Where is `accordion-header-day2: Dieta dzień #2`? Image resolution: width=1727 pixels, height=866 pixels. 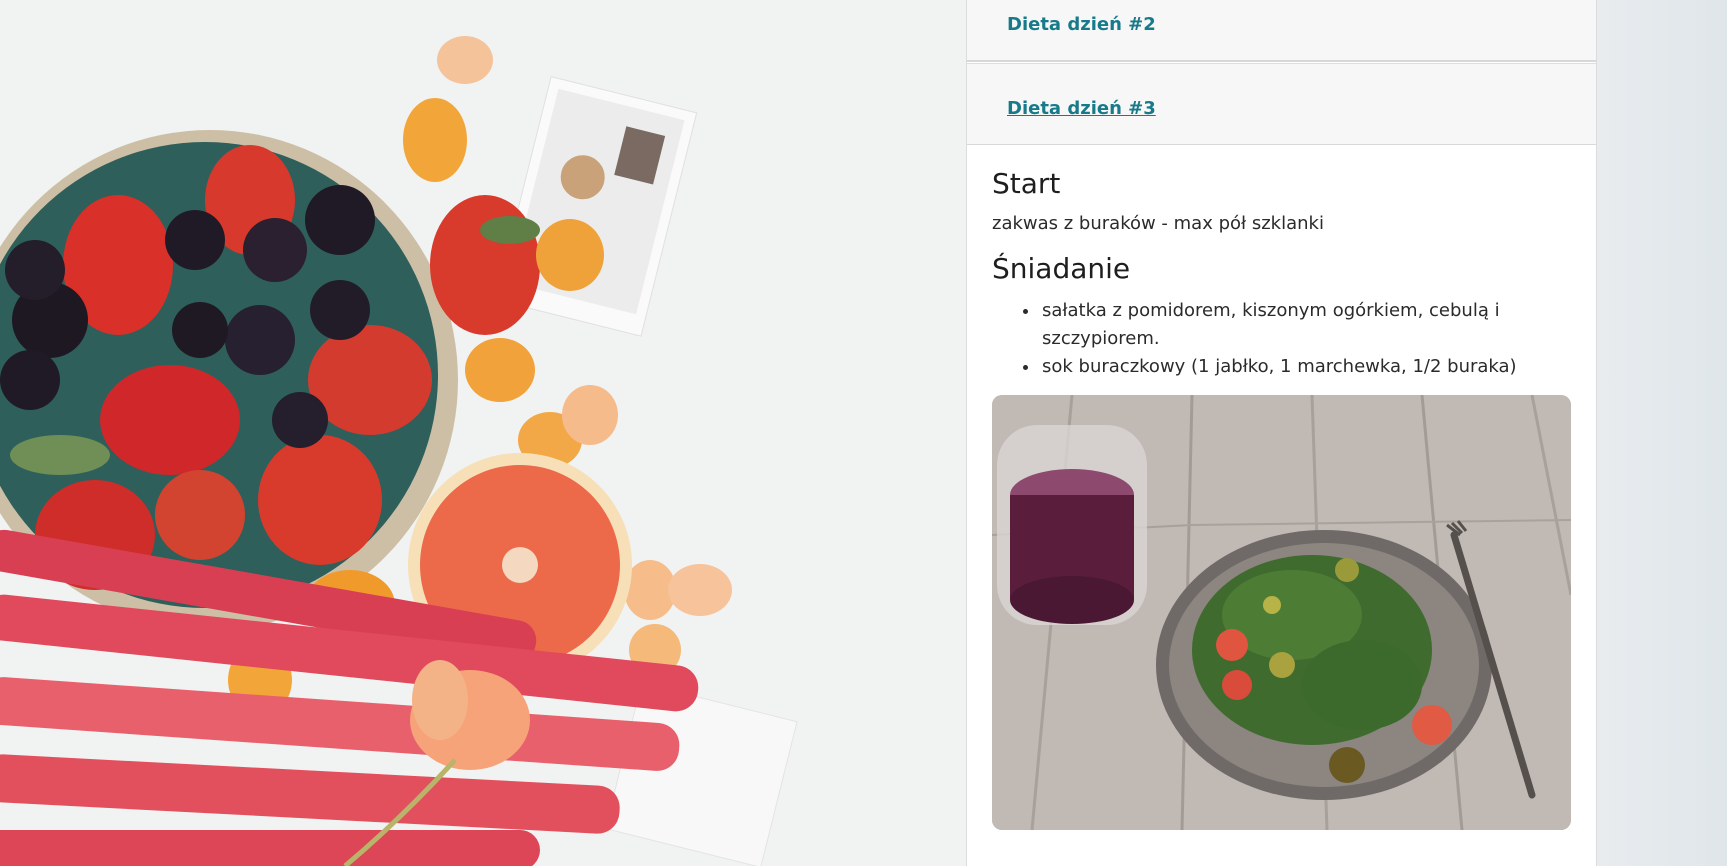 accordion-header-day2: Dieta dzień #2 is located at coordinates (1281, 31).